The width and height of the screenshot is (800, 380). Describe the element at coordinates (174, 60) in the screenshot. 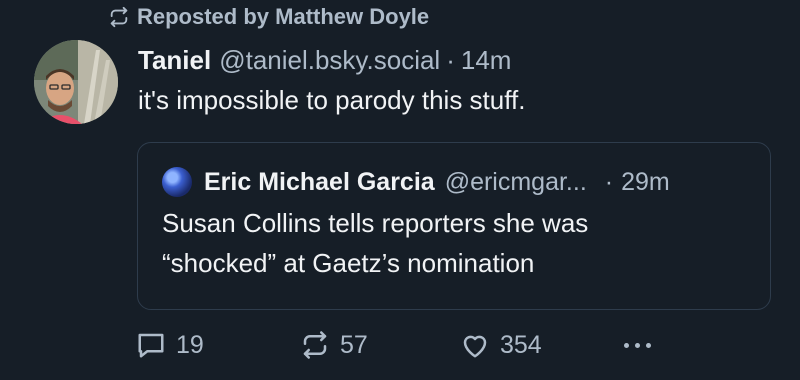

I see `author-name: Taniel` at that location.